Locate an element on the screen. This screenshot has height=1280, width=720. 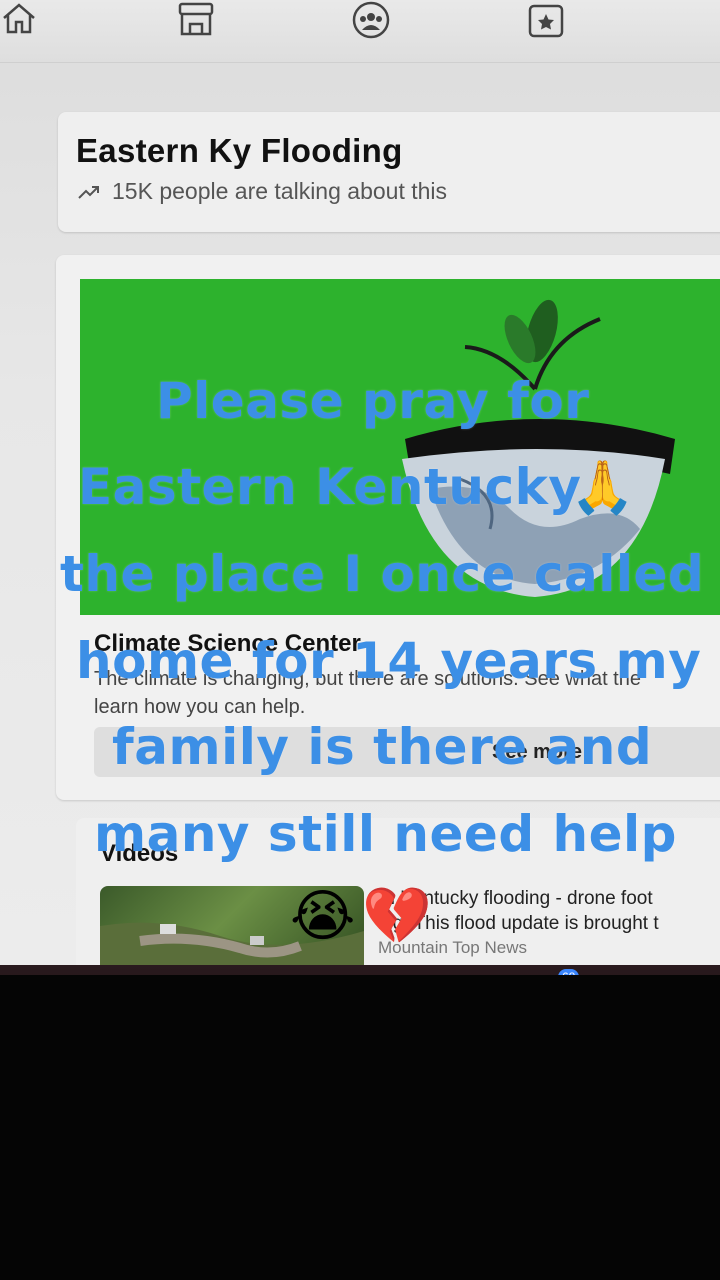
video-title-line: rn Kentucky flooding - drone foot is located at coordinates (515, 898).